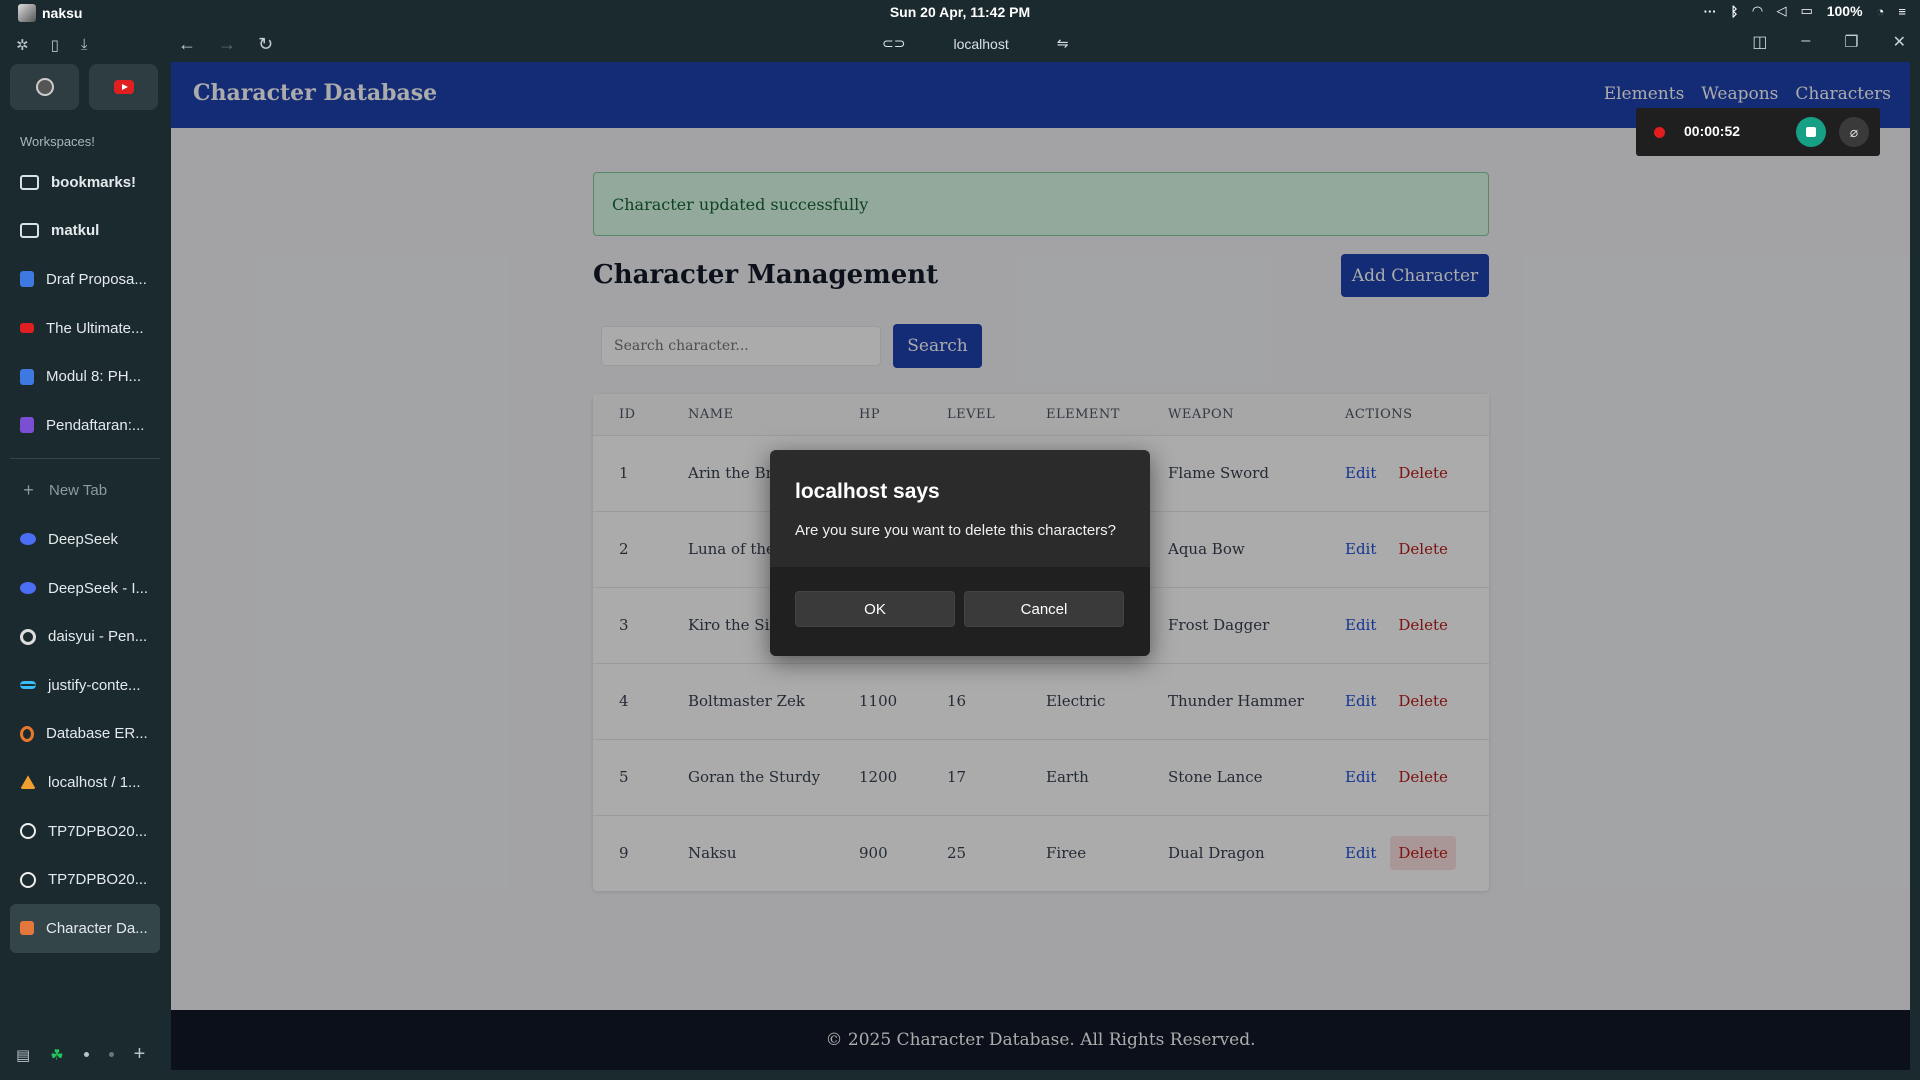  I want to click on address-bar: ⊂⊃ localhost ⇋, so click(975, 43).